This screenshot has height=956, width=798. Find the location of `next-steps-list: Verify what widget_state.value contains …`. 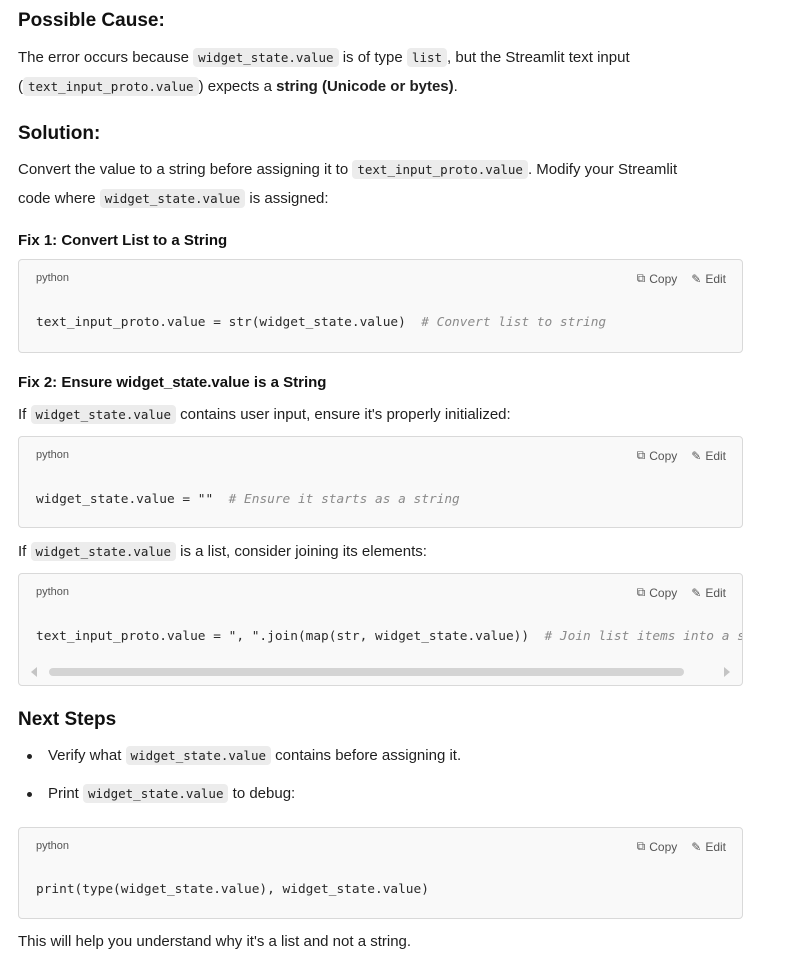

next-steps-list: Verify what widget_state.value contains … is located at coordinates (388, 775).